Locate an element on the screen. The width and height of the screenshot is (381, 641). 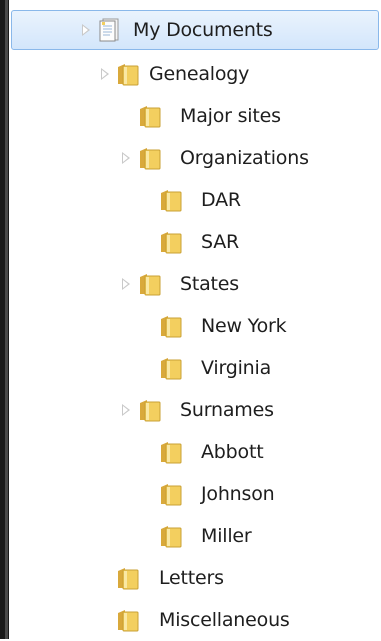
tree-item-label: Letters is located at coordinates (191, 578).